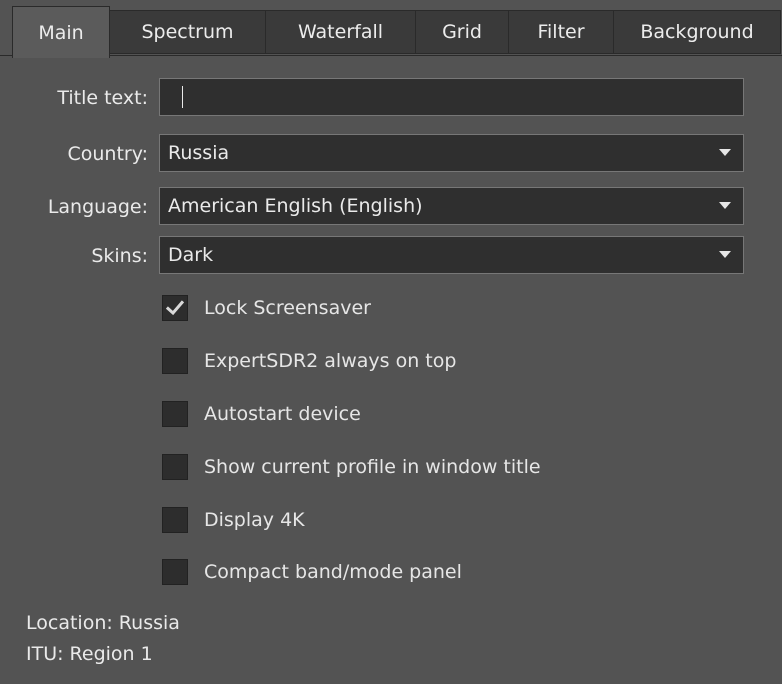 This screenshot has height=684, width=782. Describe the element at coordinates (254, 520) in the screenshot. I see `checkbox-label: Display 4K` at that location.